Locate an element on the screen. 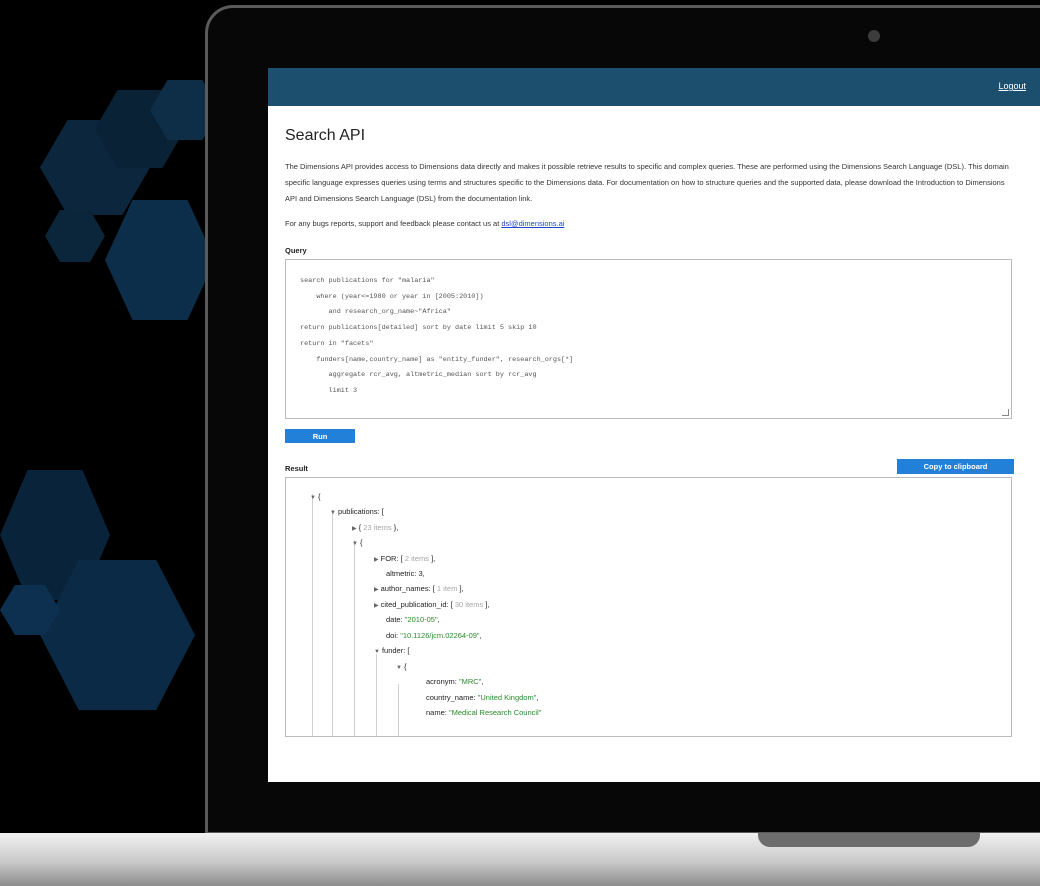  query-line: search publications for "malaria" is located at coordinates (367, 281).